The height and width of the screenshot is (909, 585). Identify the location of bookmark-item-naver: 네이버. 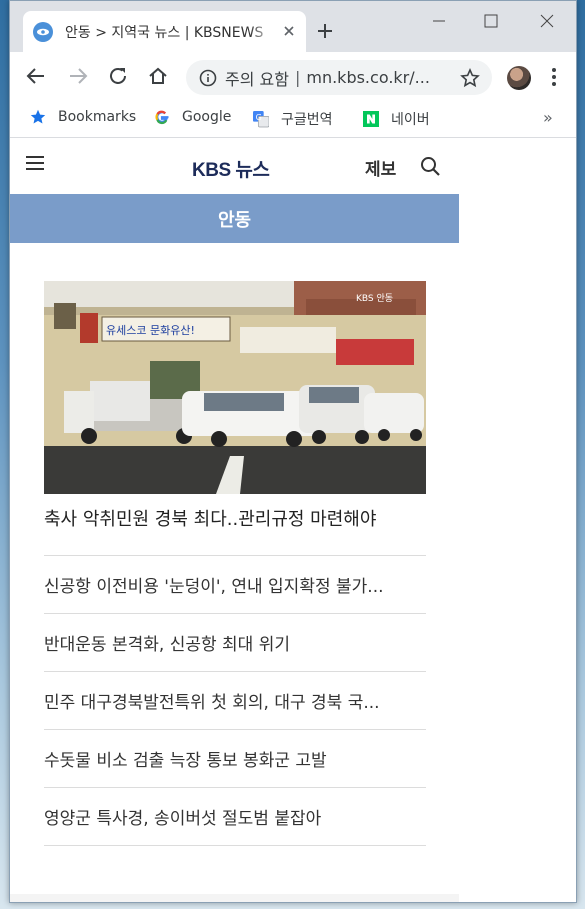
(396, 119).